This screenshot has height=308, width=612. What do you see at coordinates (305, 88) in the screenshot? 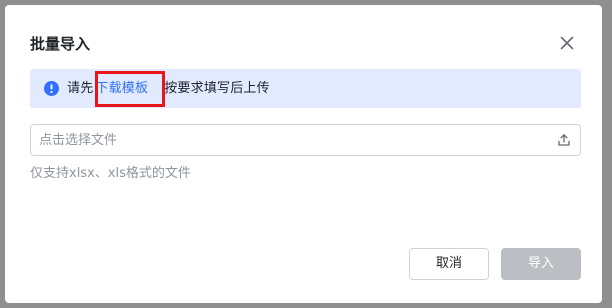
I see `info-alert: 请先 下载模板 按要求填写后上传` at bounding box center [305, 88].